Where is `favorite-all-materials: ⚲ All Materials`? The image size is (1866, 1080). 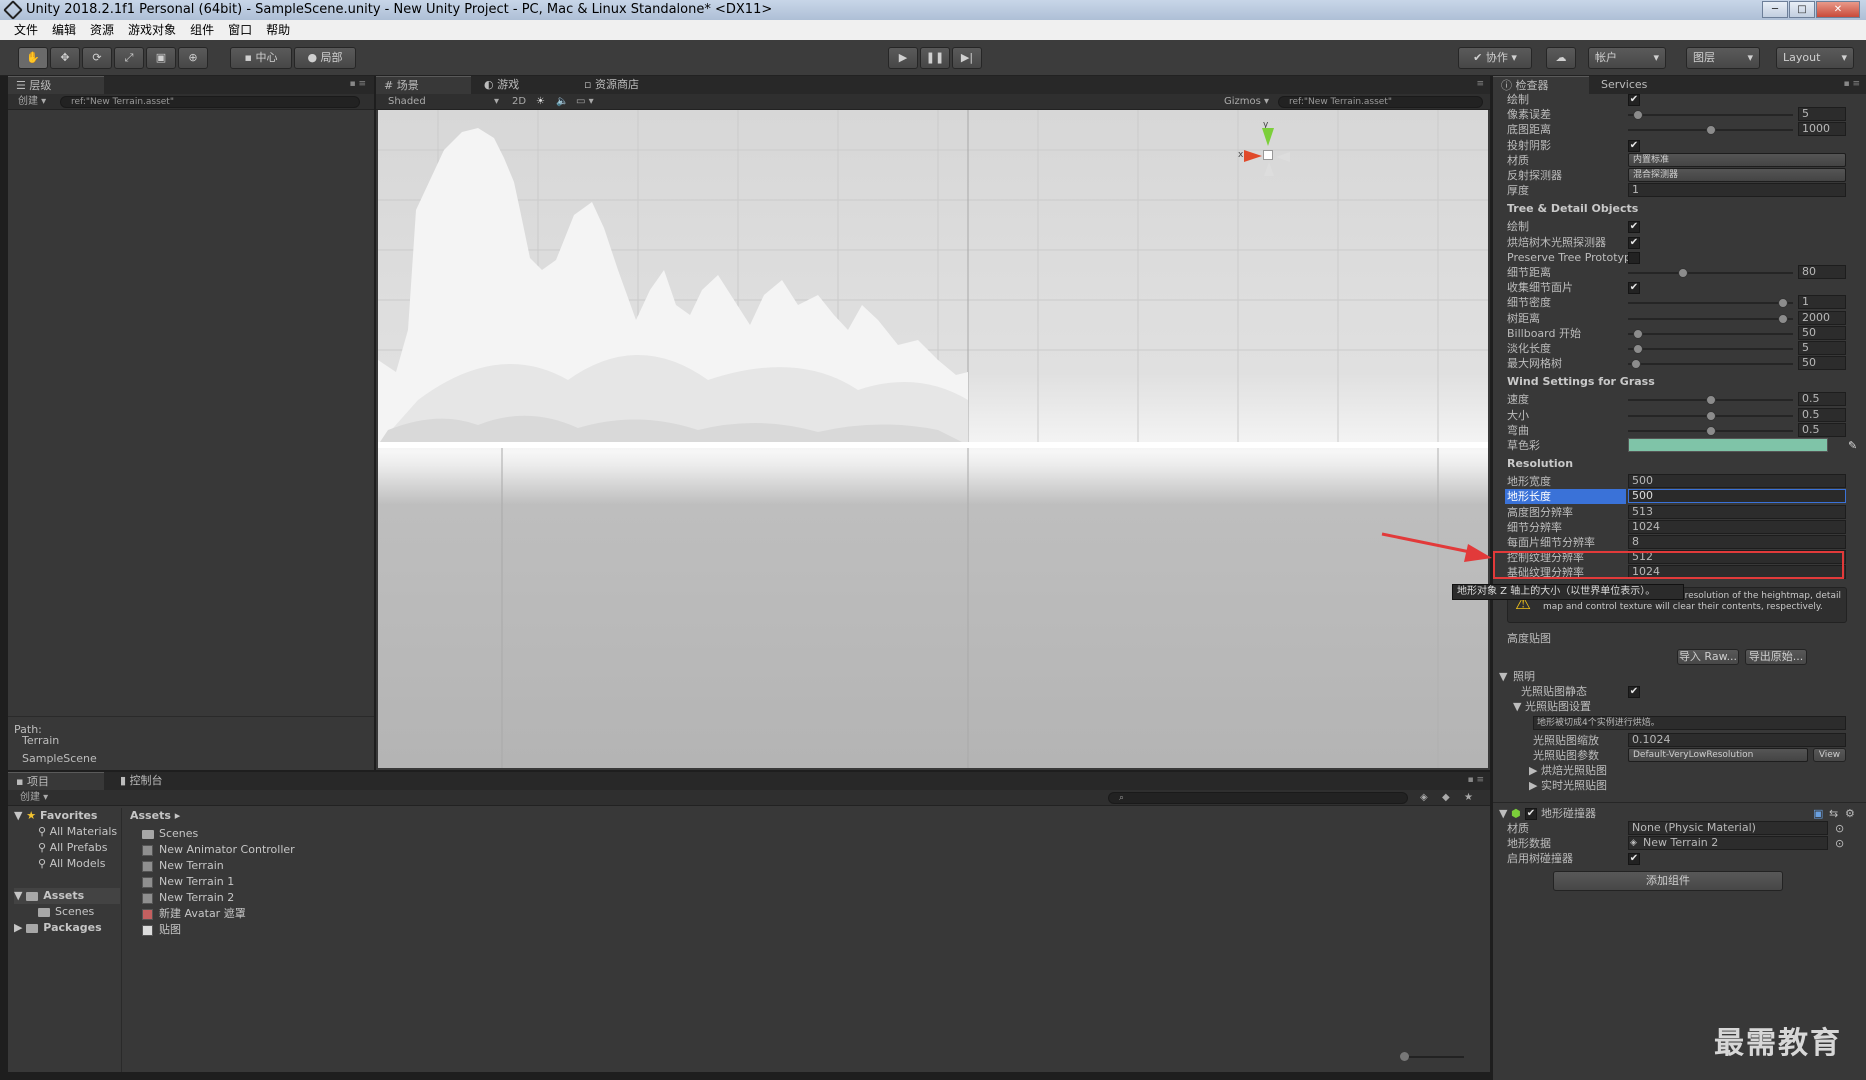
favorite-all-materials: ⚲ All Materials is located at coordinates (77, 832).